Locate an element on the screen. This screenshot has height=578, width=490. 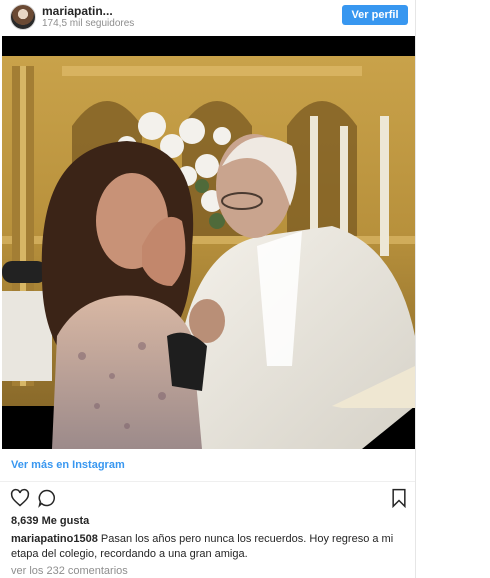
comment-icon is located at coordinates (47, 500).